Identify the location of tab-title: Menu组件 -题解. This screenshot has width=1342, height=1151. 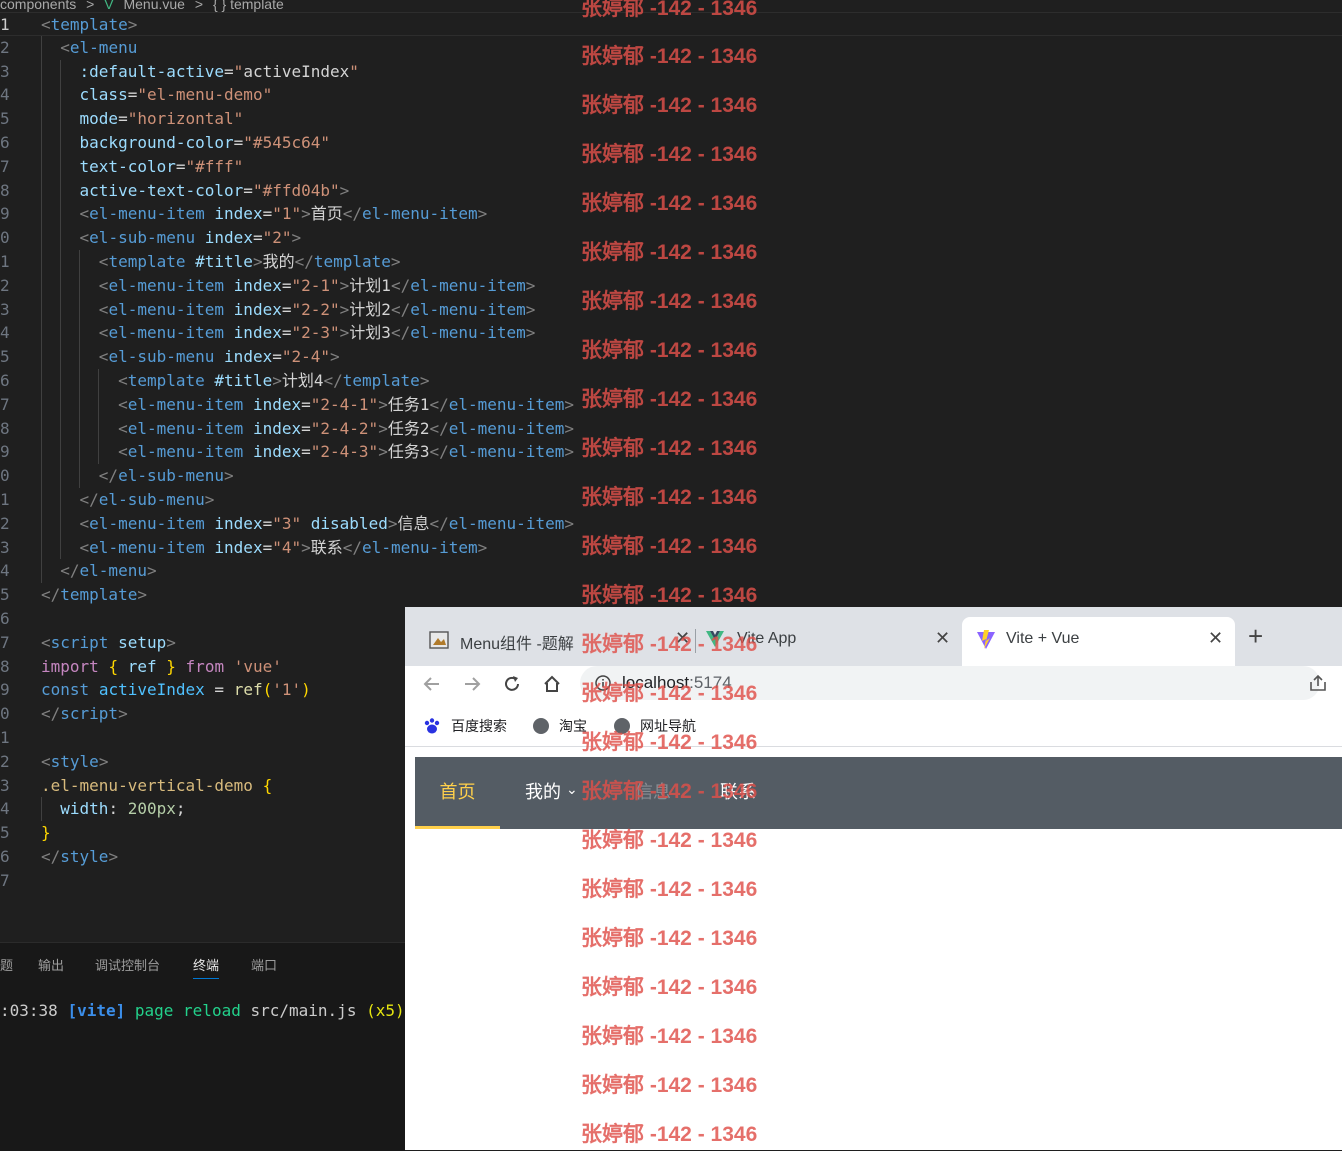
(517, 644).